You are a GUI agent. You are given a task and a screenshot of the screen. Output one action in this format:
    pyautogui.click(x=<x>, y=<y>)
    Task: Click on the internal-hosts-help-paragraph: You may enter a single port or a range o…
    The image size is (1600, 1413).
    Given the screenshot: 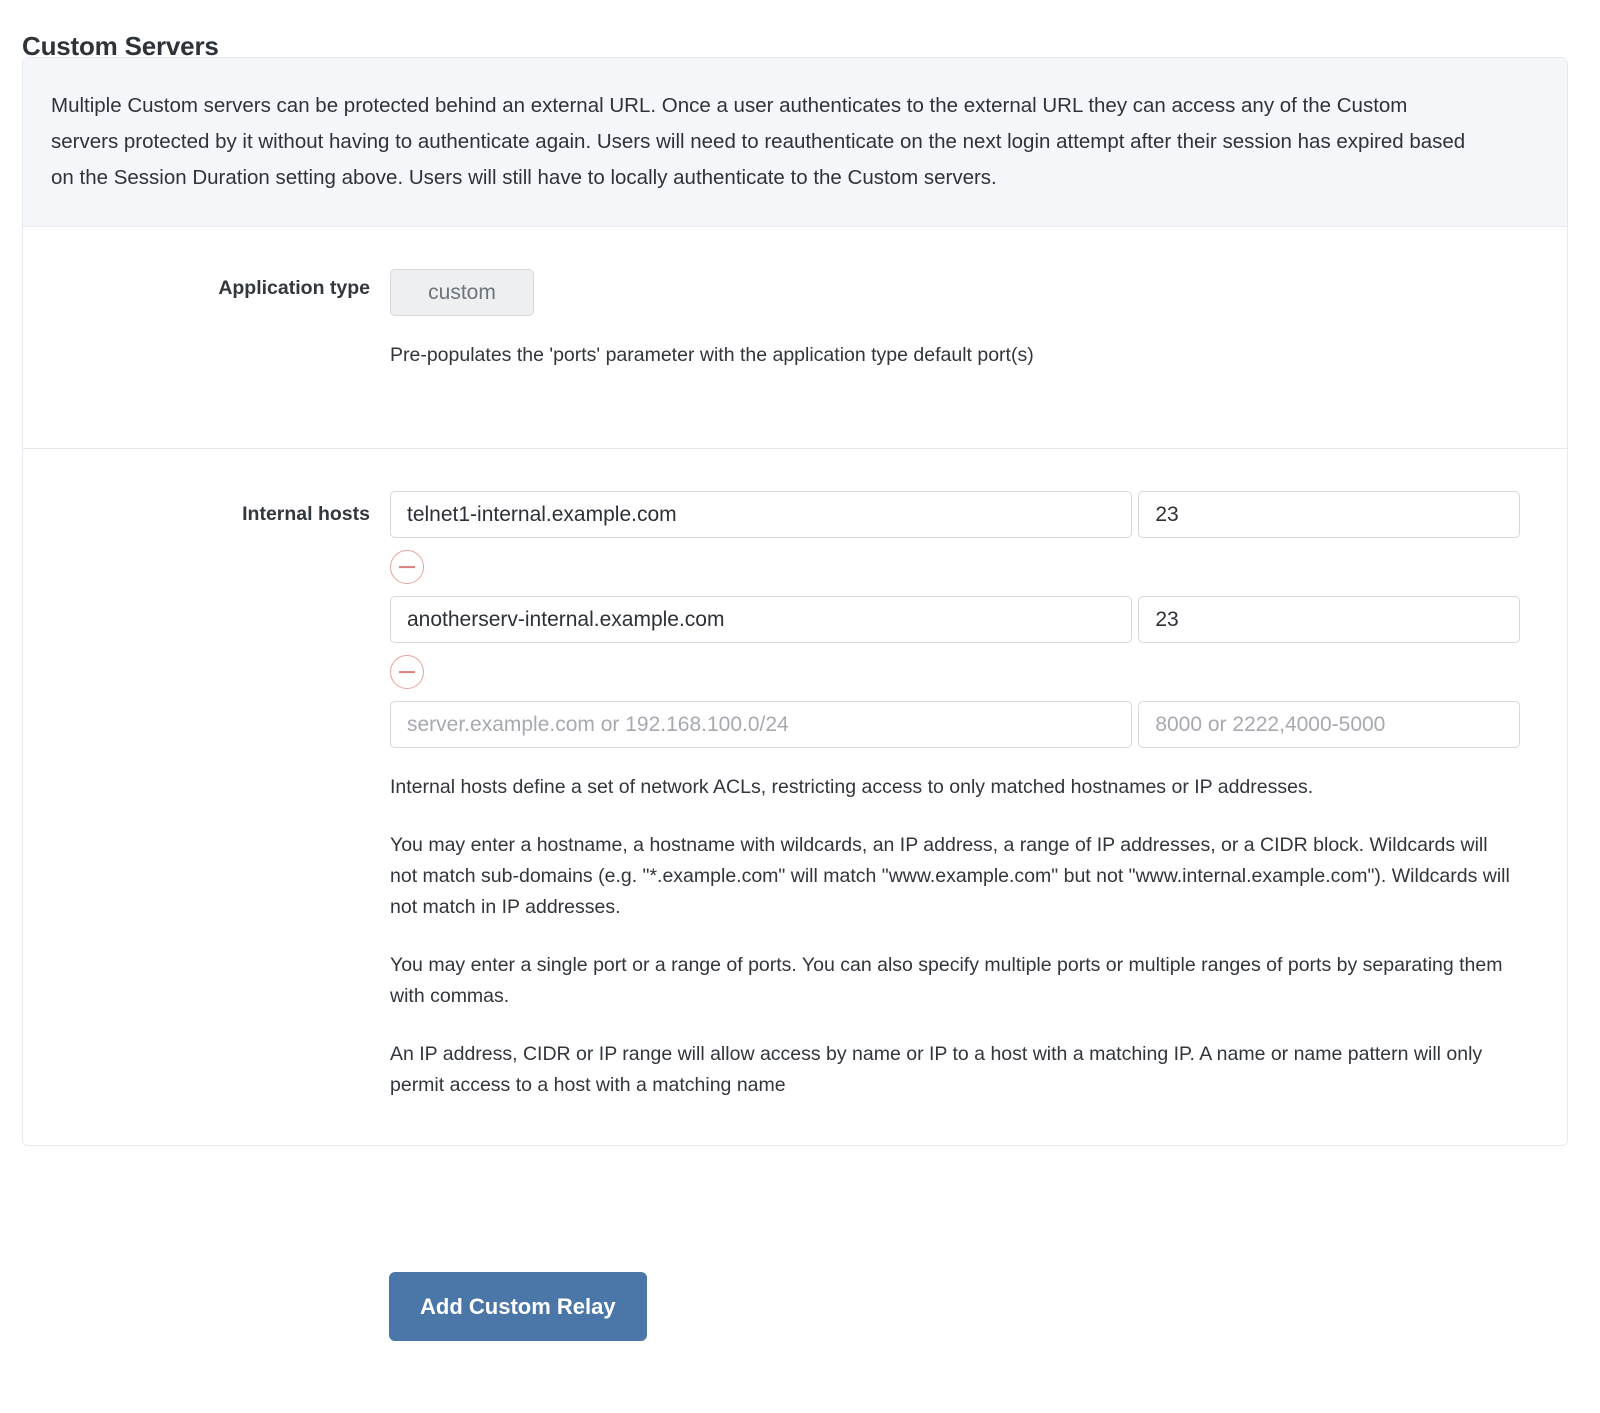 What is the action you would take?
    pyautogui.click(x=946, y=980)
    